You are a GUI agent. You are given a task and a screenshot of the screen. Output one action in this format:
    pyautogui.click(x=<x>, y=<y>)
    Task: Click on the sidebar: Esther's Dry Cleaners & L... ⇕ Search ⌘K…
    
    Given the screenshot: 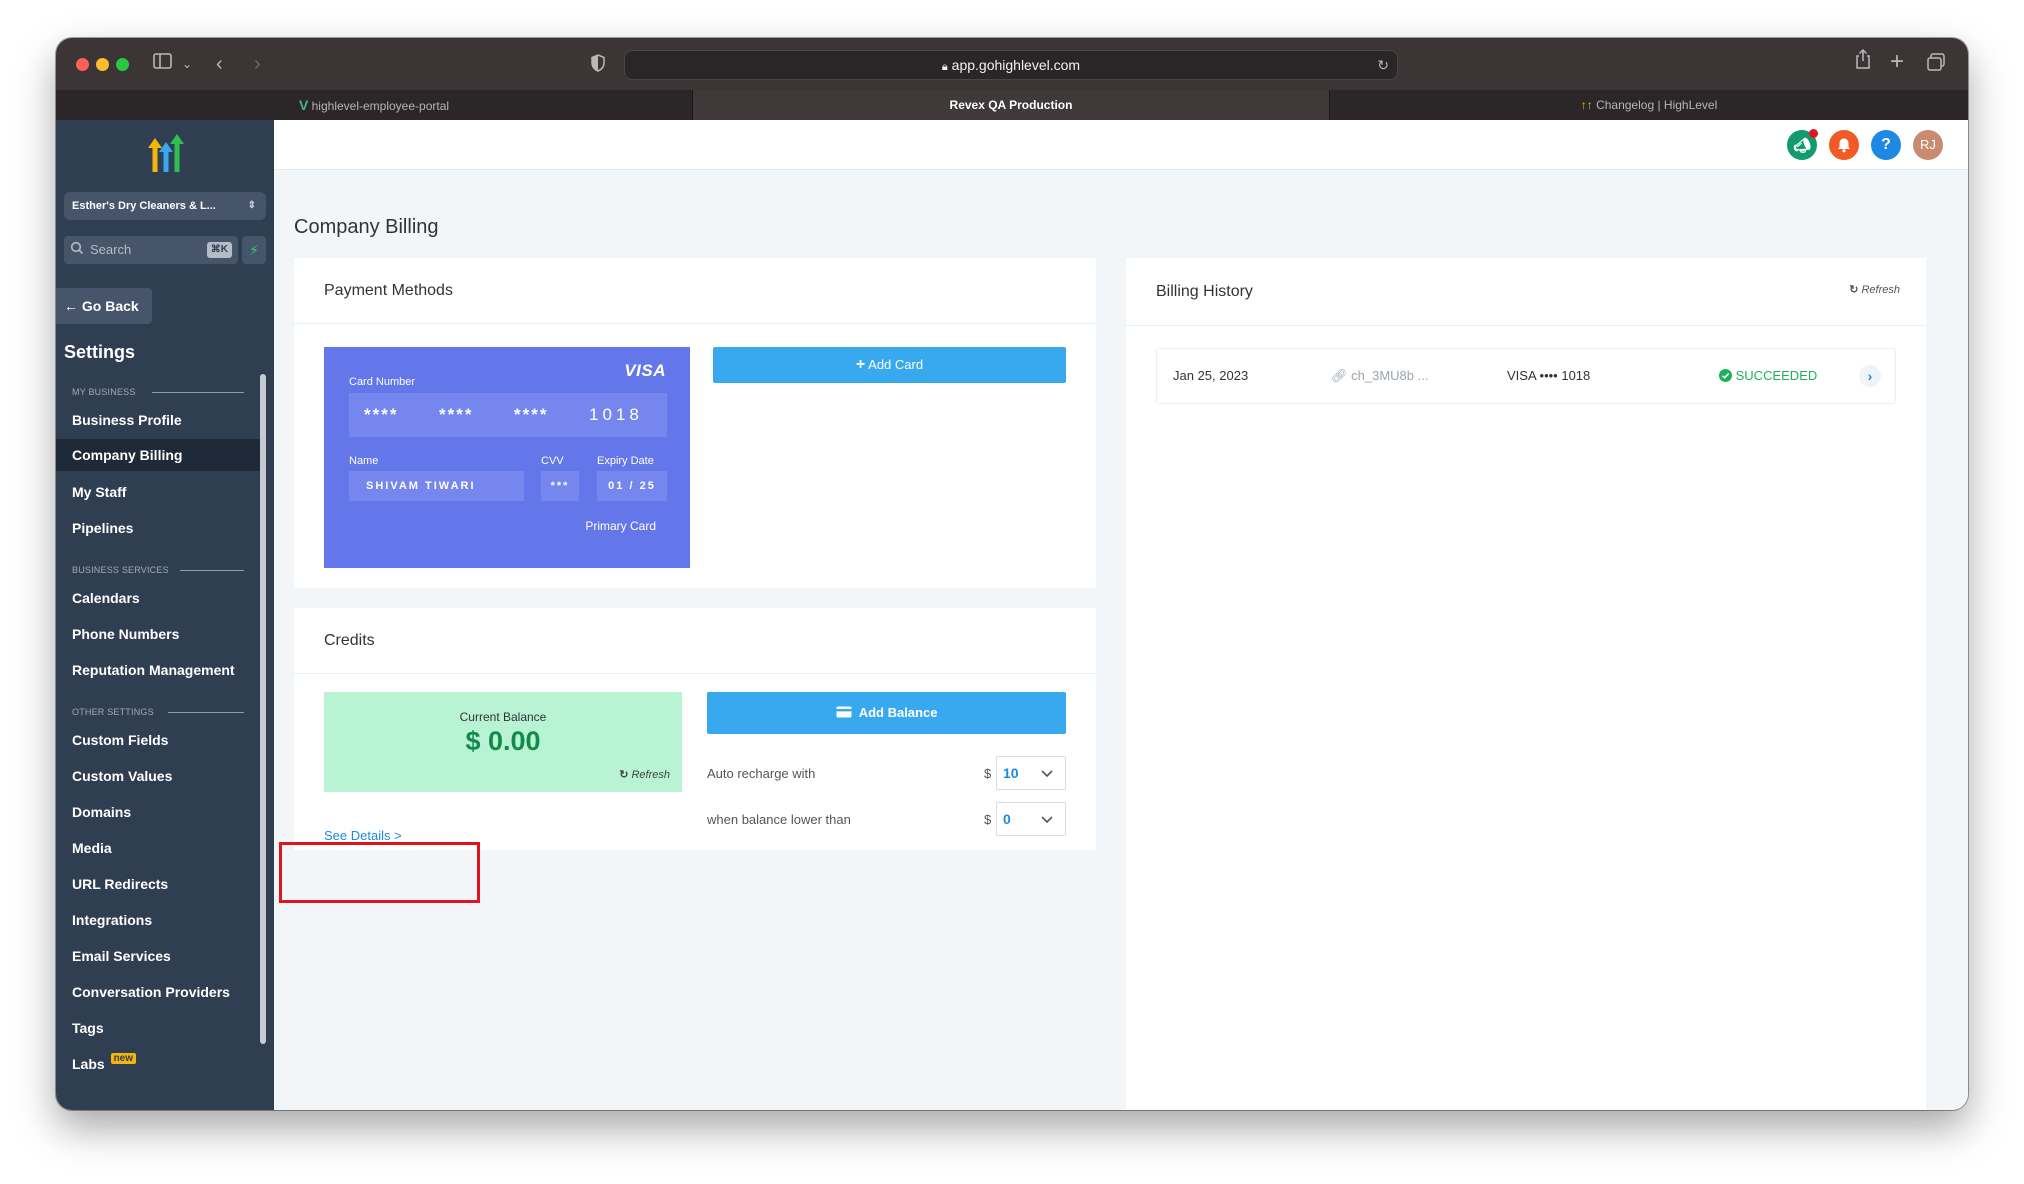 What is the action you would take?
    pyautogui.click(x=165, y=615)
    